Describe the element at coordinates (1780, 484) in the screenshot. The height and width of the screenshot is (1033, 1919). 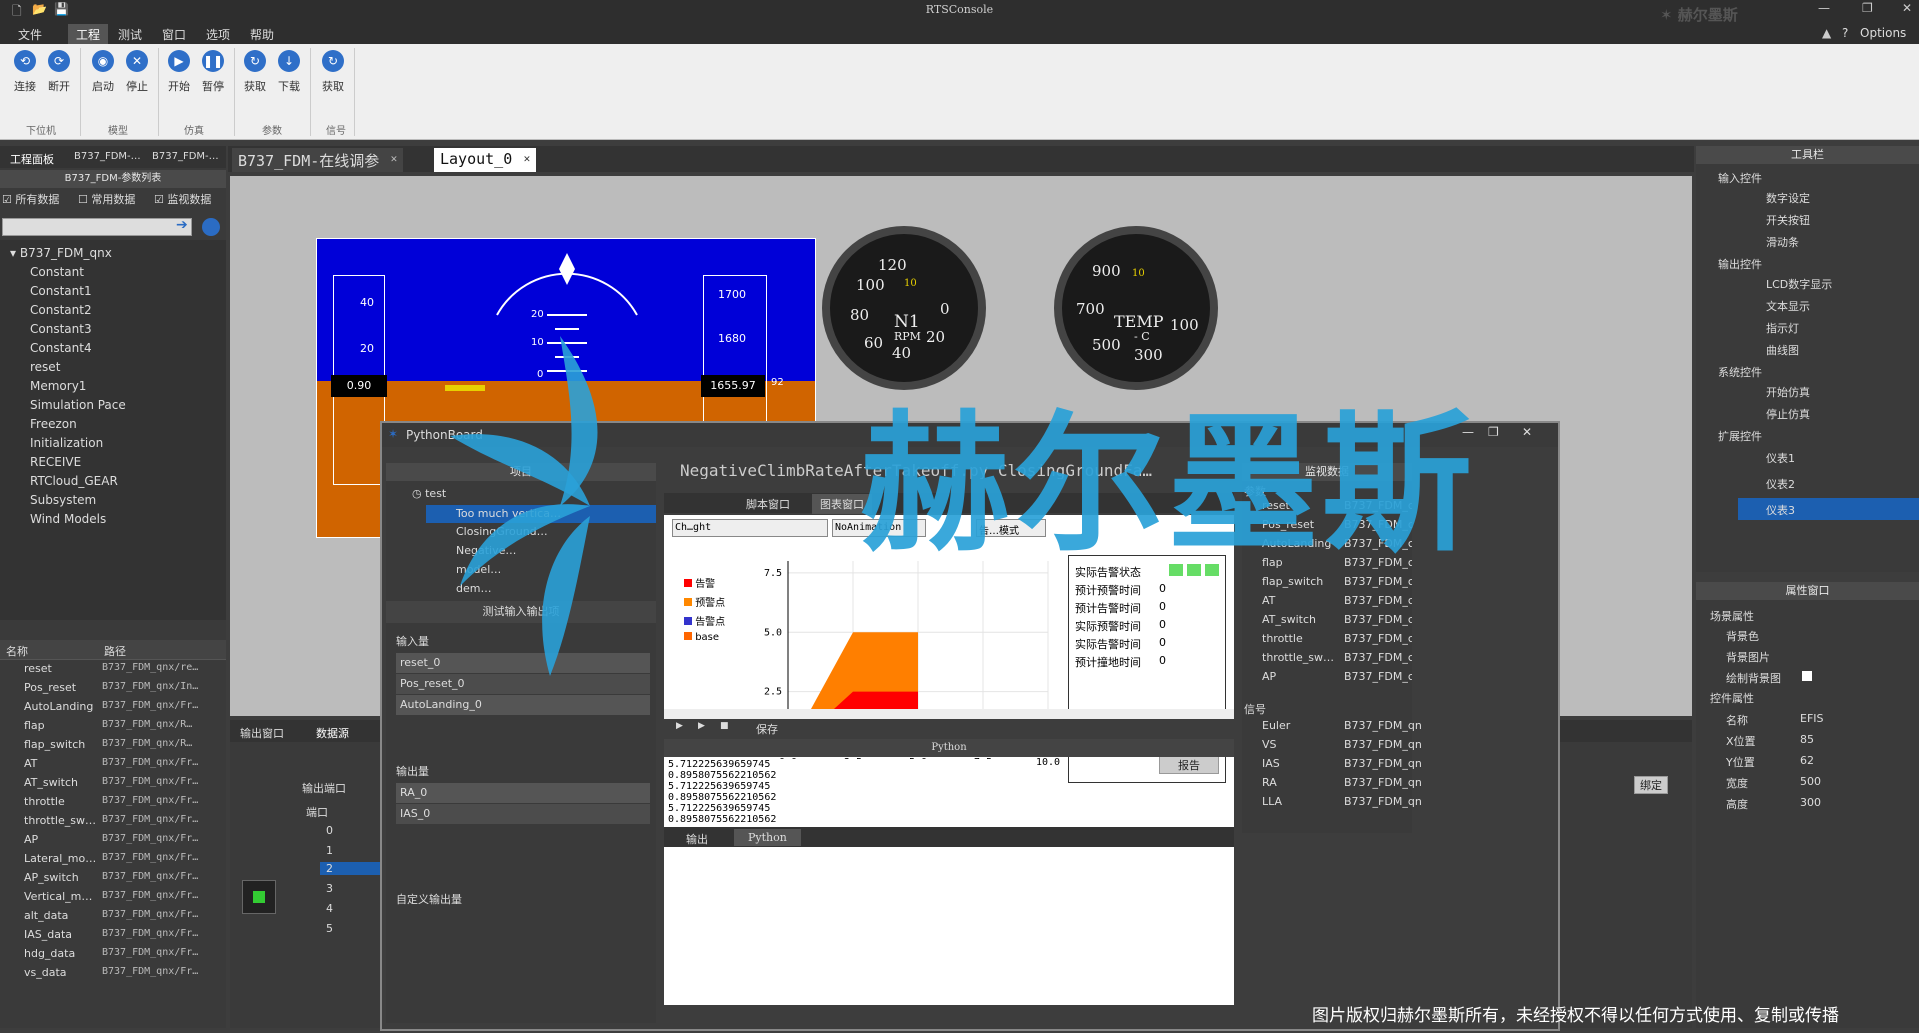
I see `toolbox-item-gauge-2: 仪表2` at that location.